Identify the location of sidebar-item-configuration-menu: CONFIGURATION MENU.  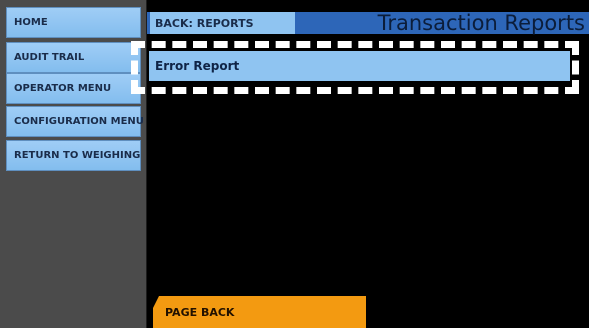
(75, 121).